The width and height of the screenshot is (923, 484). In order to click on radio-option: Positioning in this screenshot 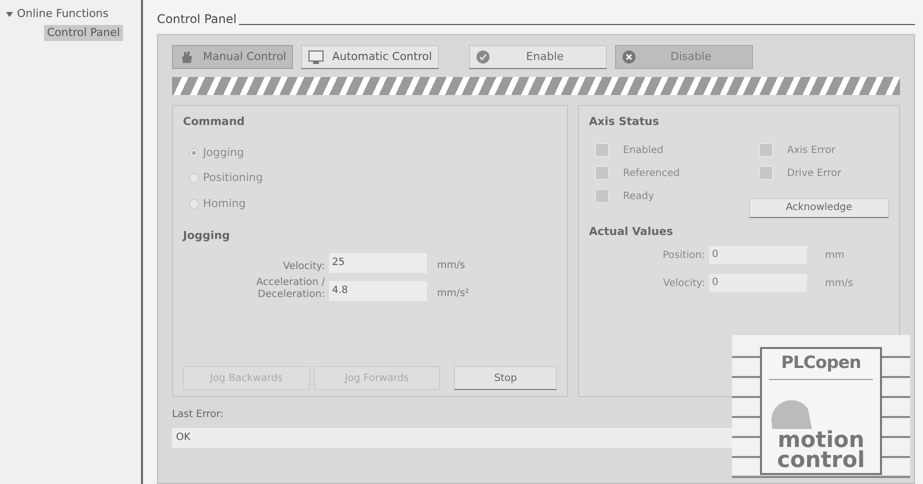, I will do `click(373, 178)`.